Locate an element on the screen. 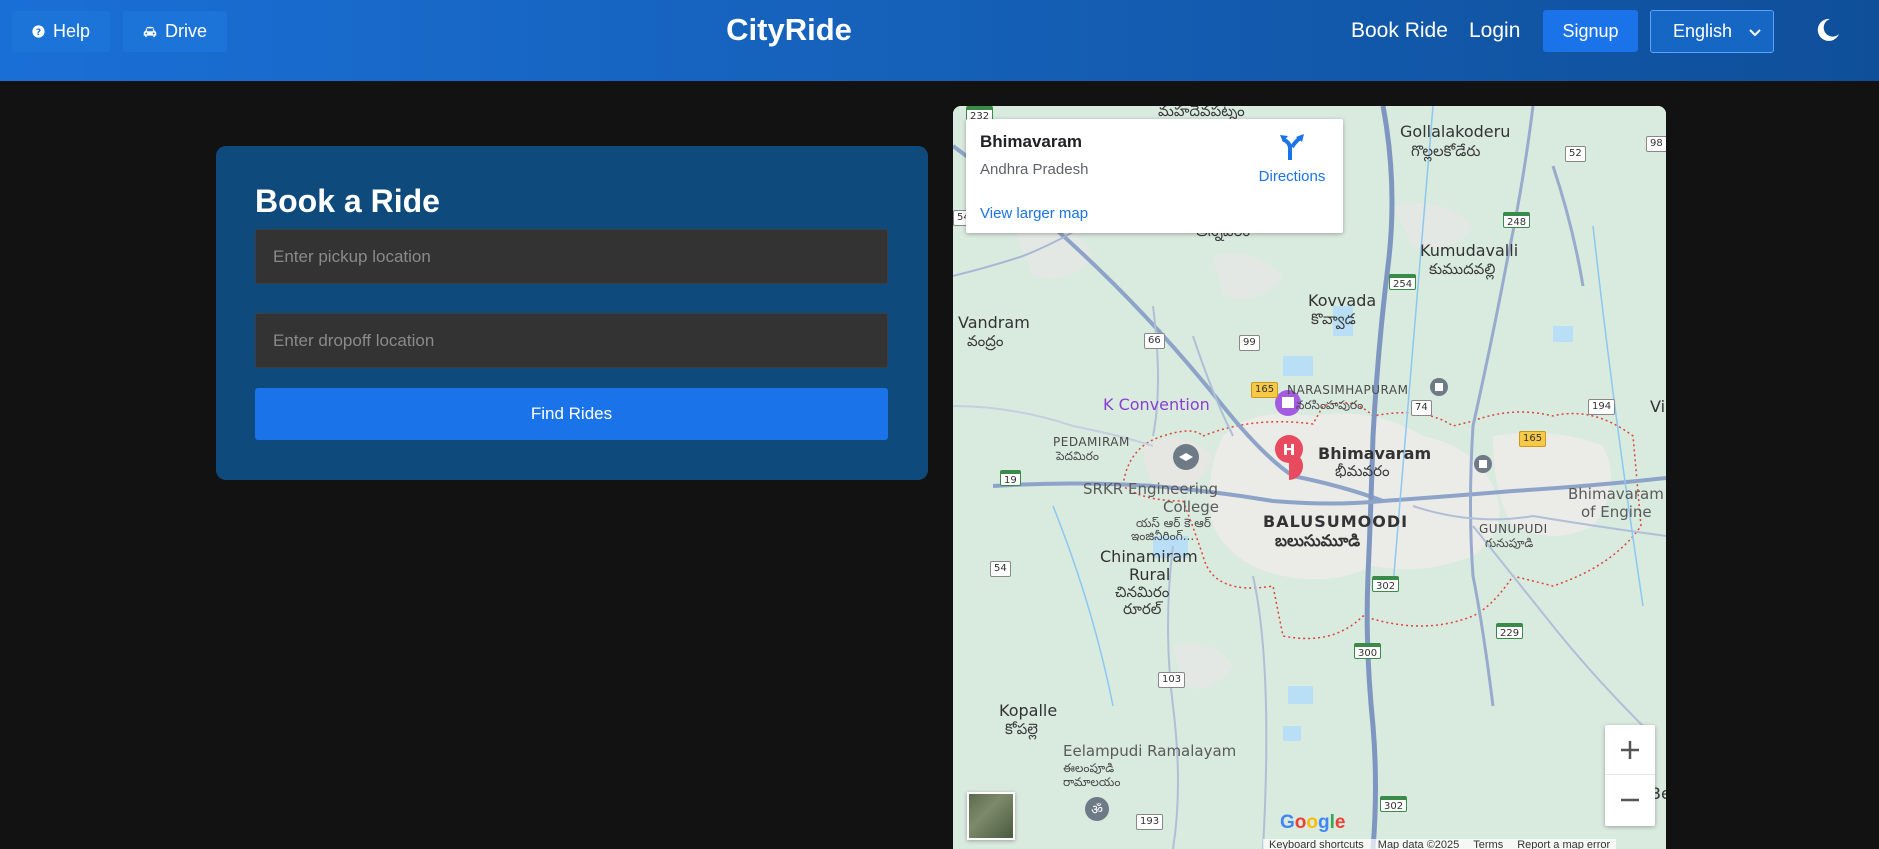 The height and width of the screenshot is (849, 1879). minus-icon is located at coordinates (1630, 800).